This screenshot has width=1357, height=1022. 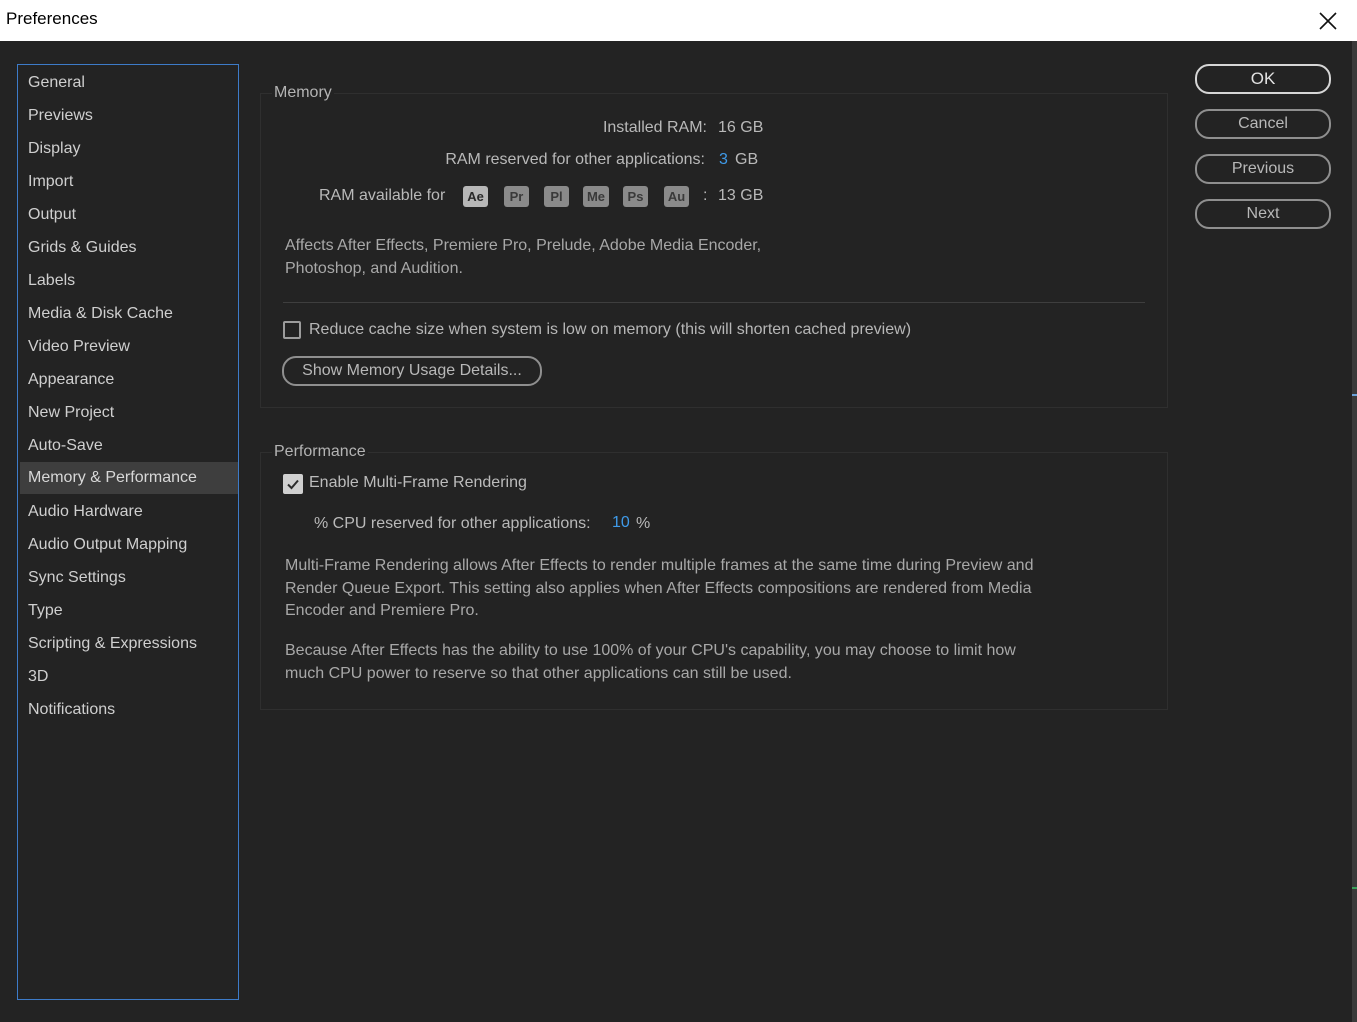 I want to click on sidebar-item-auto-save: Auto-Save, so click(x=129, y=445).